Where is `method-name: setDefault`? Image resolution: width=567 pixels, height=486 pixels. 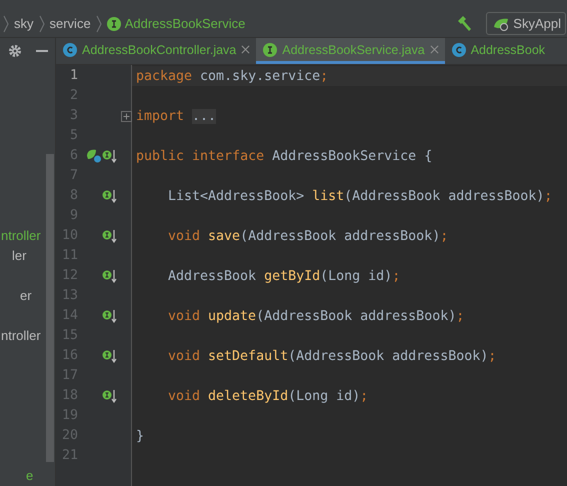
method-name: setDefault is located at coordinates (248, 356).